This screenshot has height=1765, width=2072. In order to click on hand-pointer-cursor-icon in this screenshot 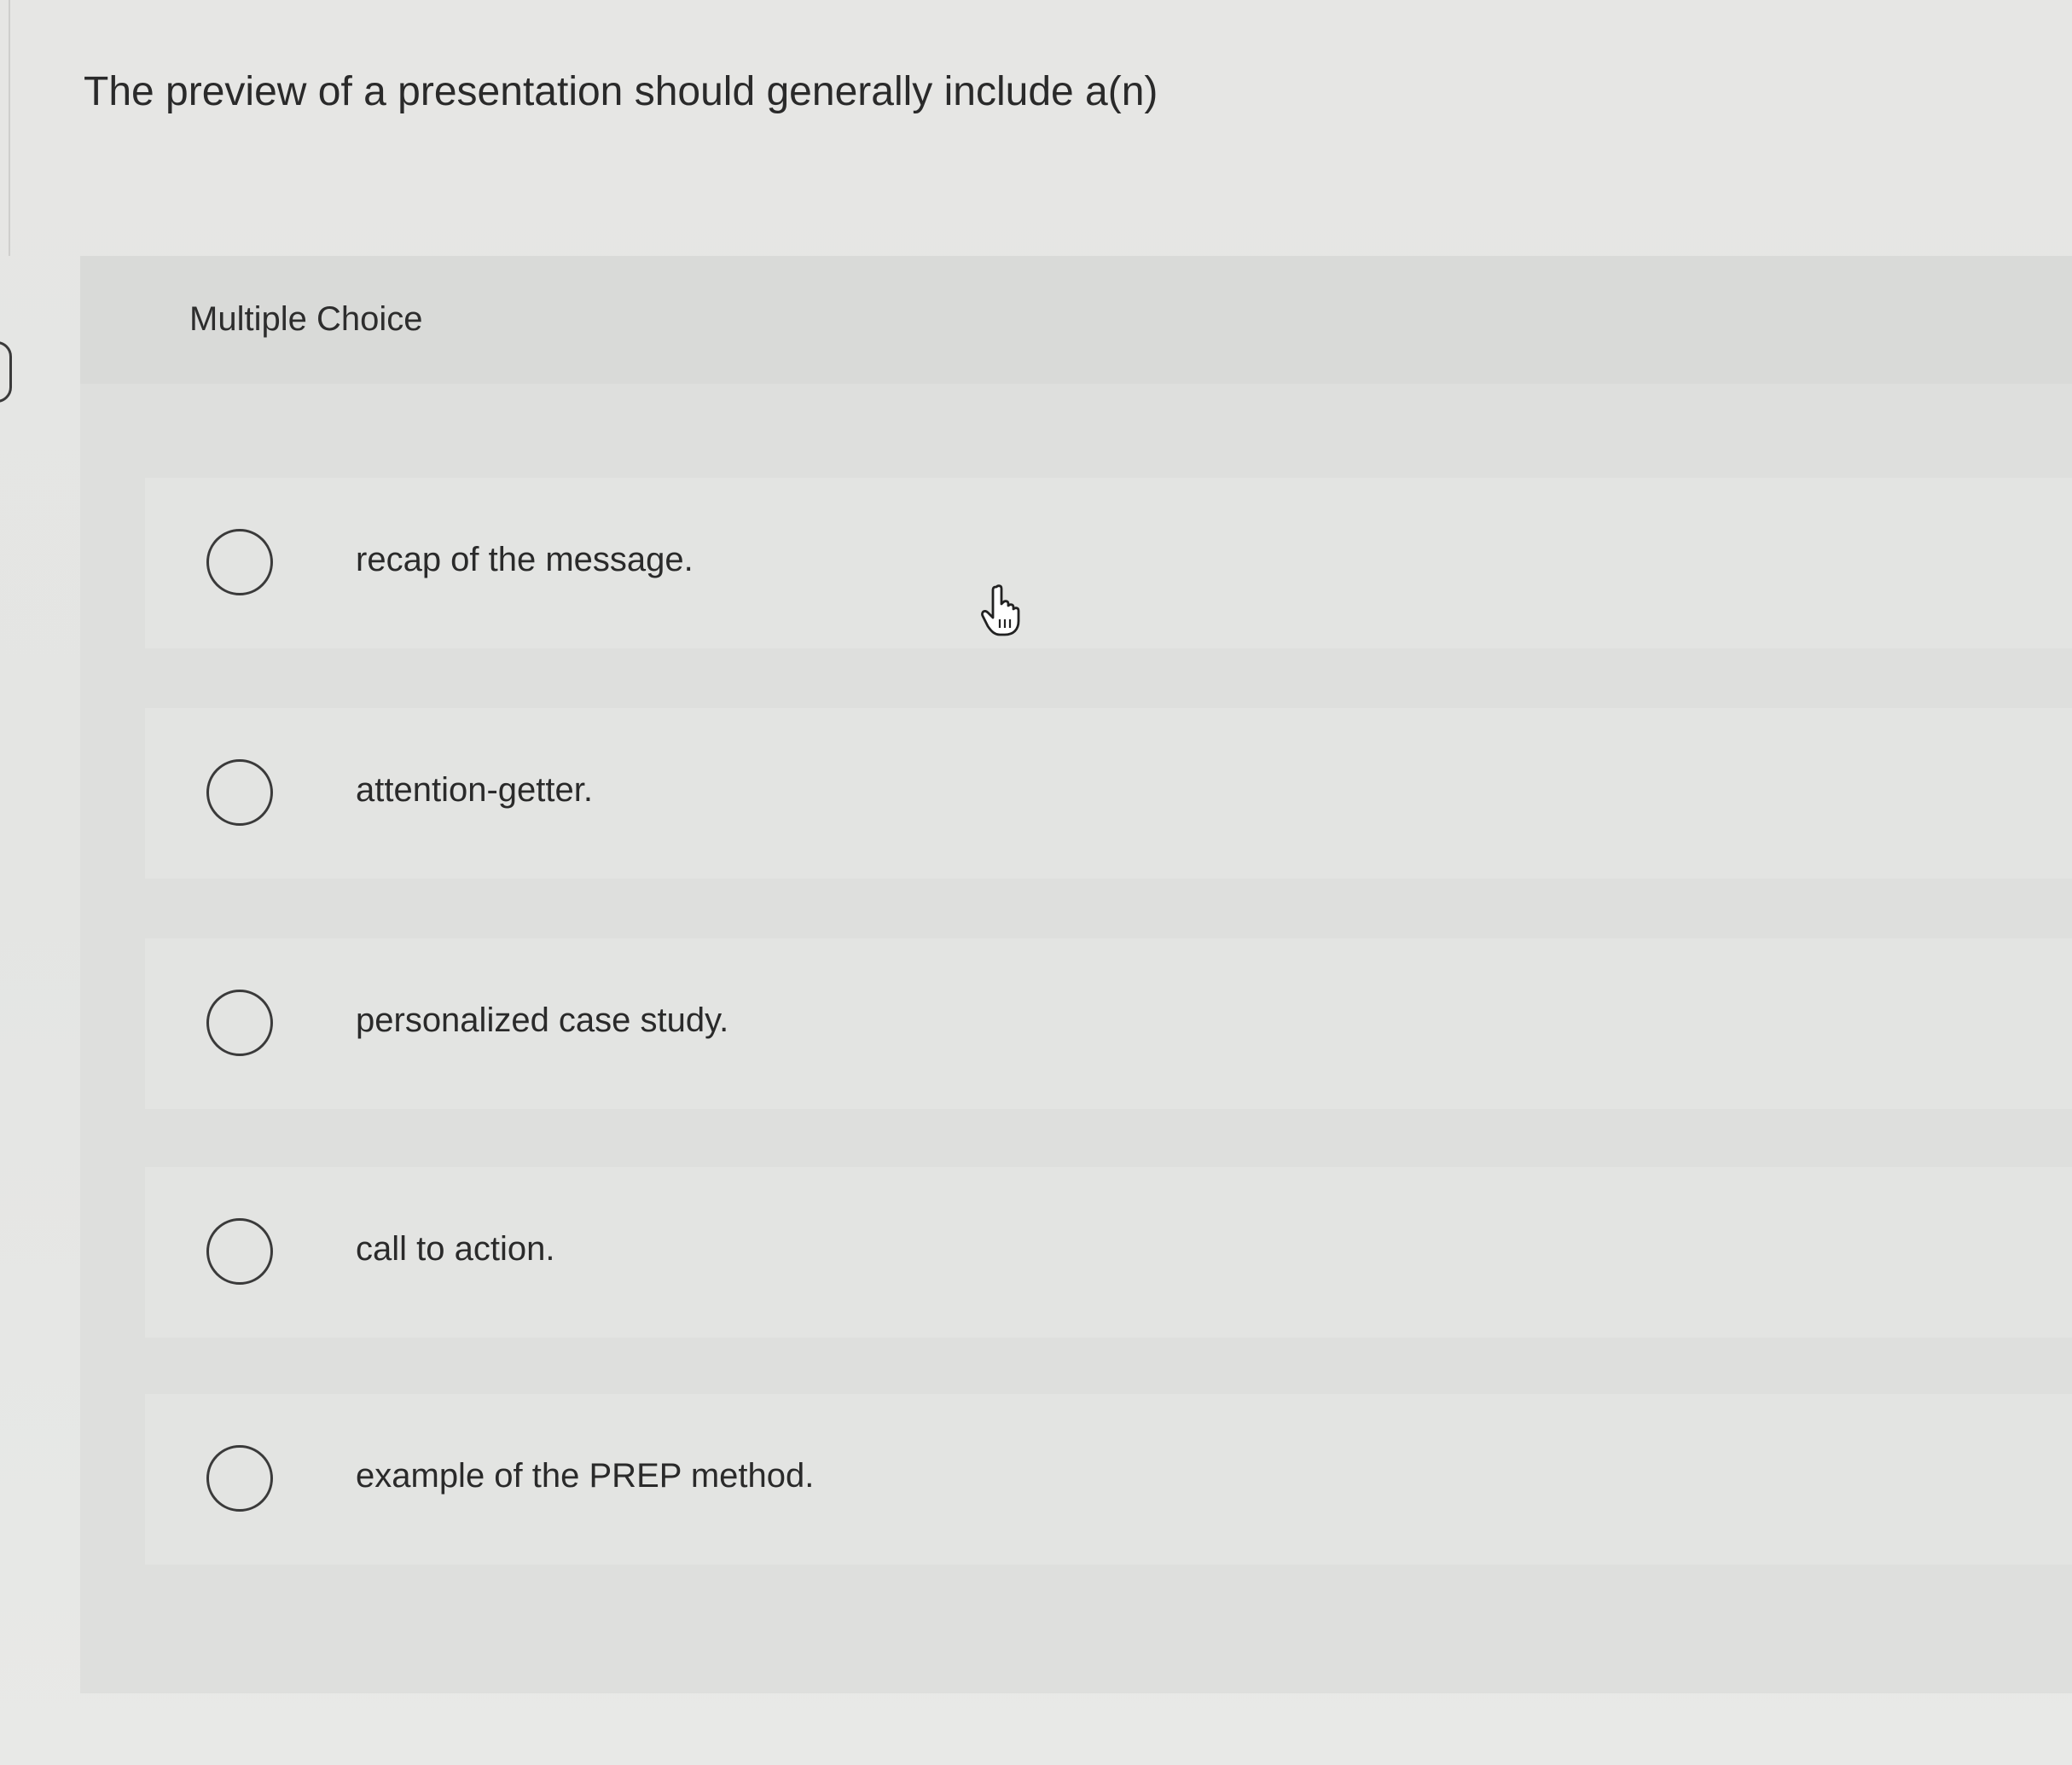, I will do `click(1001, 610)`.